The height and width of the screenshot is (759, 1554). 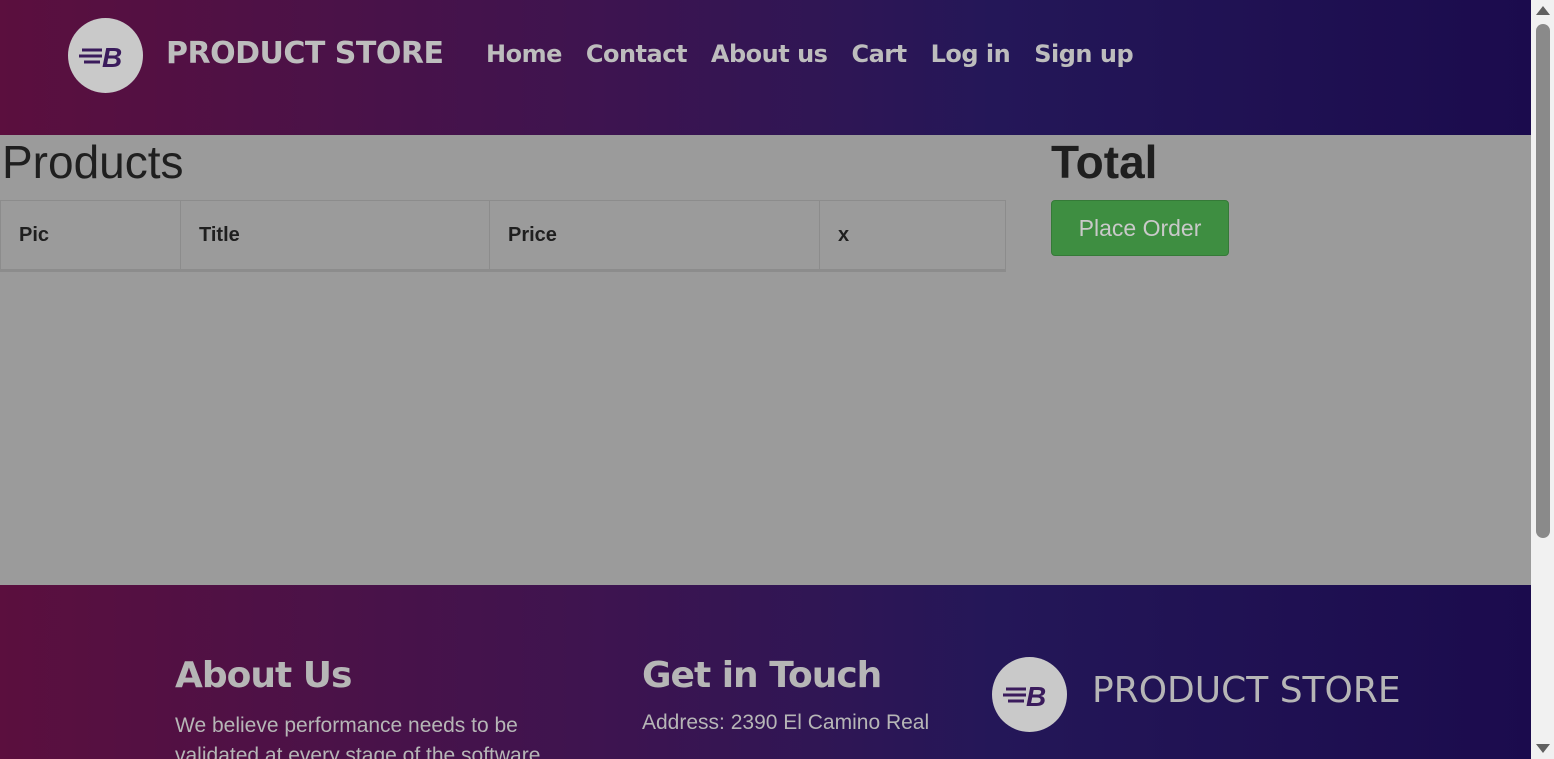 I want to click on brand-logo-icon: B, so click(x=105, y=55).